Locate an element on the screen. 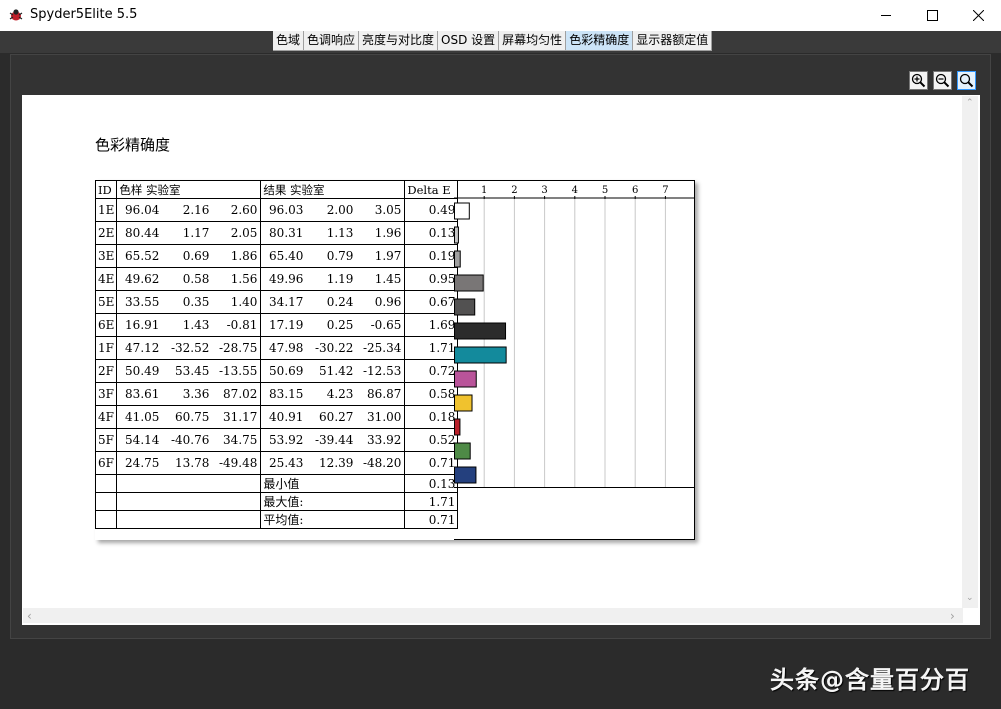 The width and height of the screenshot is (1001, 709). sample-lab-value: 83.61 is located at coordinates (142, 394).